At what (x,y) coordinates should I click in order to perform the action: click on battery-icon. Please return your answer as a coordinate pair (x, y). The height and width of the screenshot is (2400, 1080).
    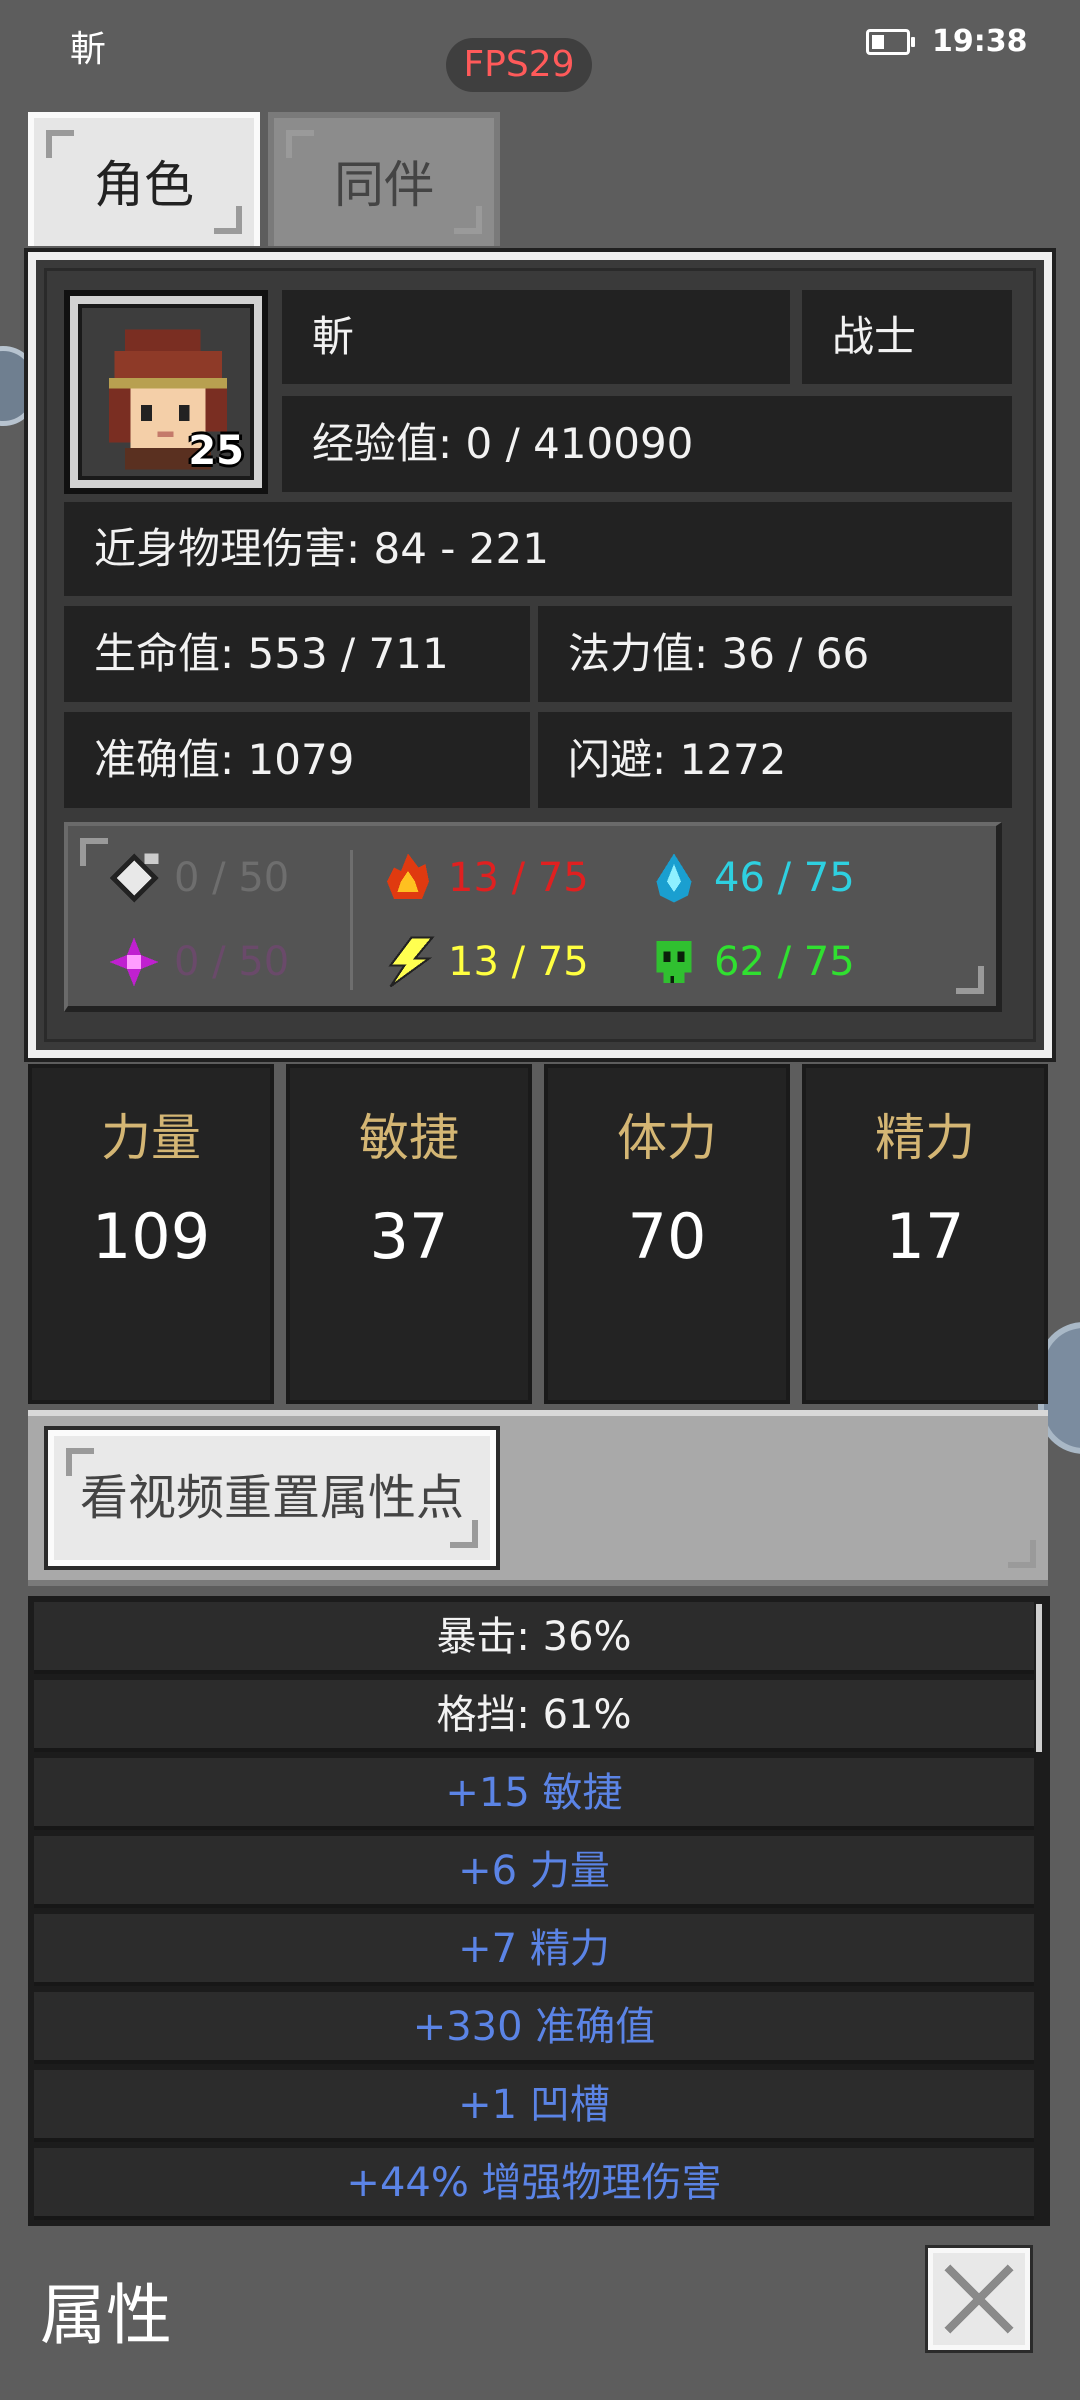
    Looking at the image, I should click on (890, 42).